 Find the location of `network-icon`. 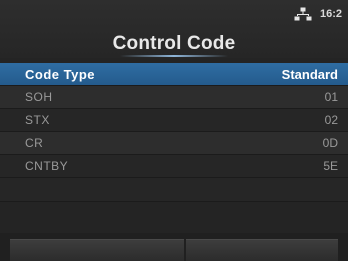

network-icon is located at coordinates (303, 14).